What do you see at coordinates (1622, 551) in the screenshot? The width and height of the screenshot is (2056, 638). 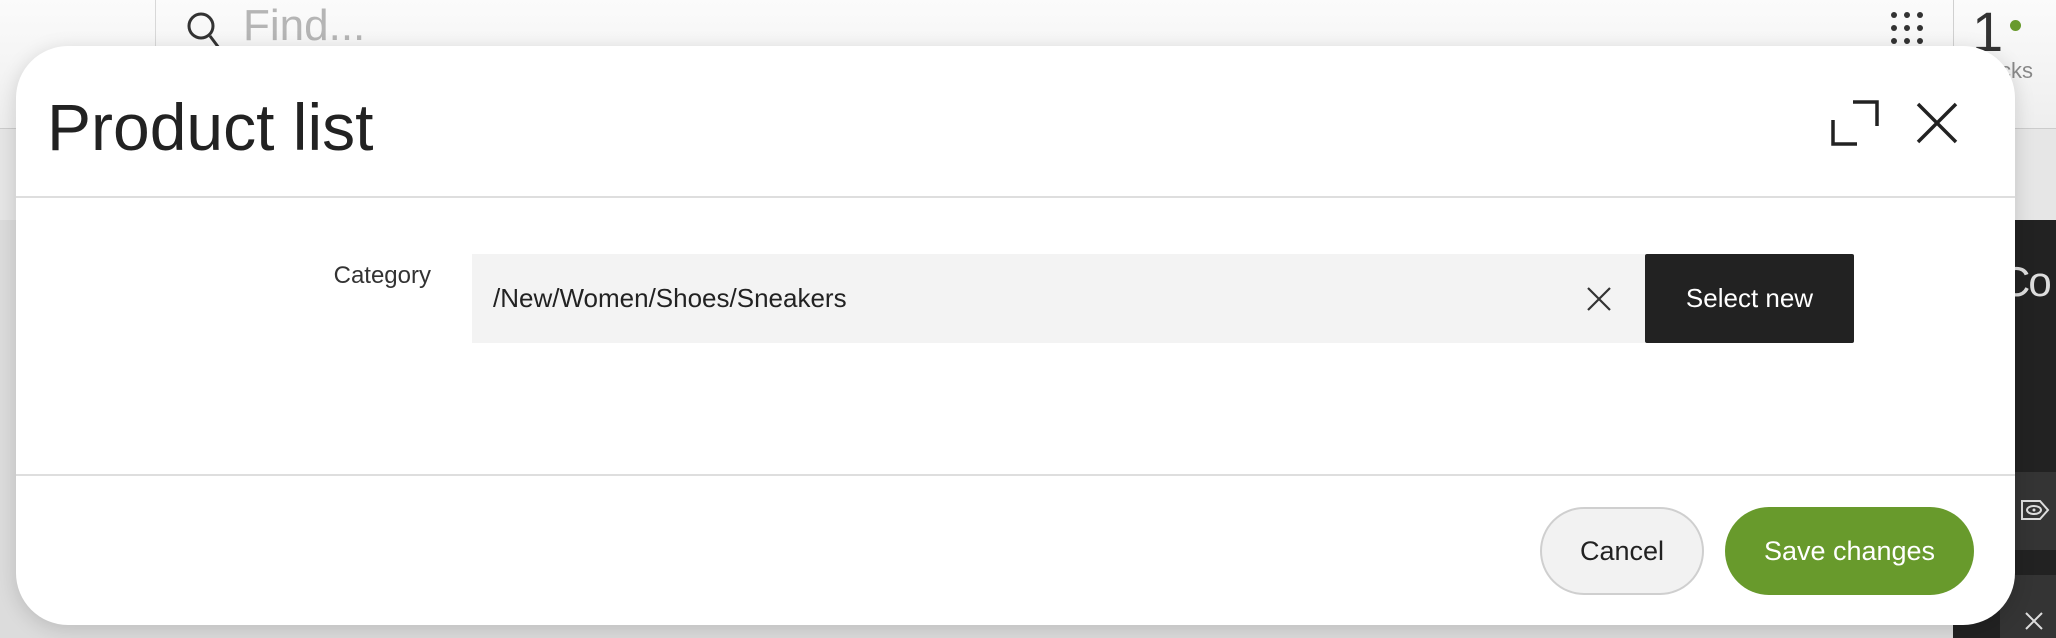 I see `cancel-button: Cancel` at bounding box center [1622, 551].